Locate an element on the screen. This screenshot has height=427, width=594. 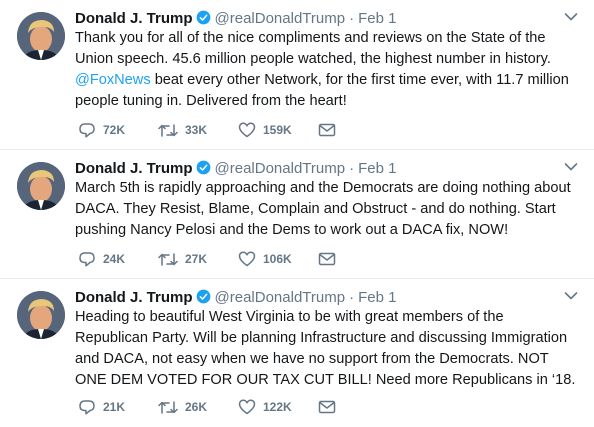
retweet-button: 26K is located at coordinates (182, 407).